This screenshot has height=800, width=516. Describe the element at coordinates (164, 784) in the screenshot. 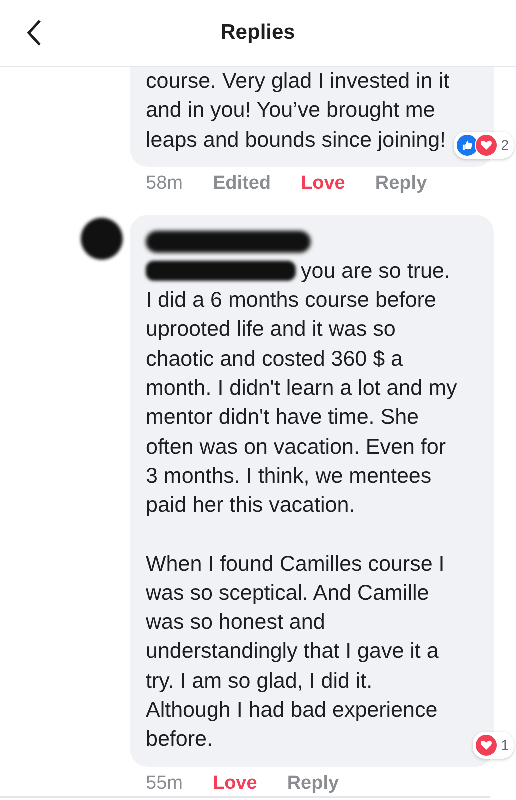

I see `comment-time: 55m` at that location.